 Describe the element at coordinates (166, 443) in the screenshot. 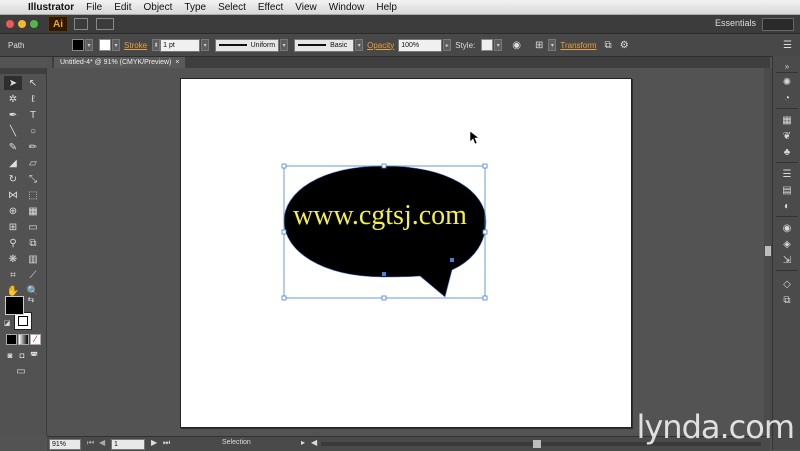

I see `last-artboard-icon: ⏭` at that location.